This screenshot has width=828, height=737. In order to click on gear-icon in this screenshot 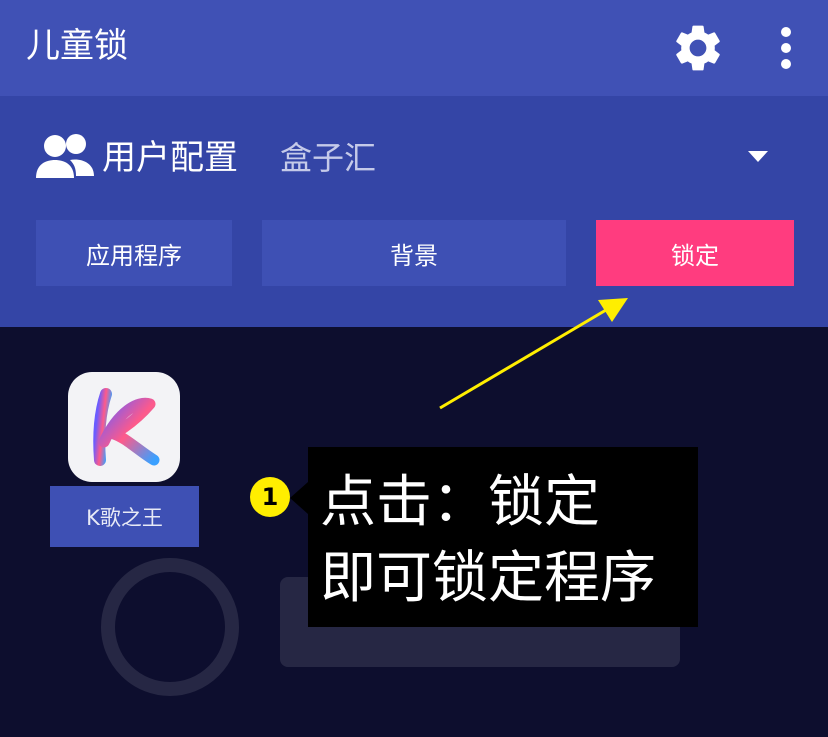, I will do `click(698, 48)`.